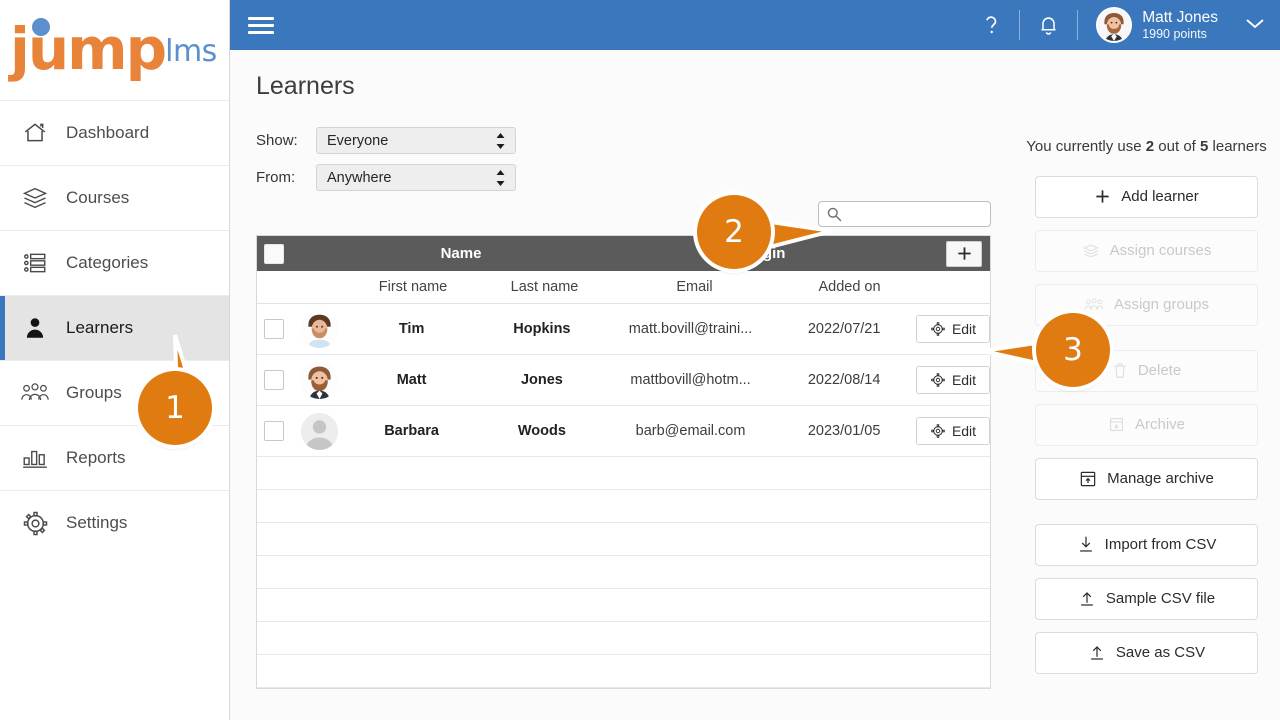 This screenshot has height=720, width=1280. What do you see at coordinates (991, 25) in the screenshot?
I see `question-mark-icon` at bounding box center [991, 25].